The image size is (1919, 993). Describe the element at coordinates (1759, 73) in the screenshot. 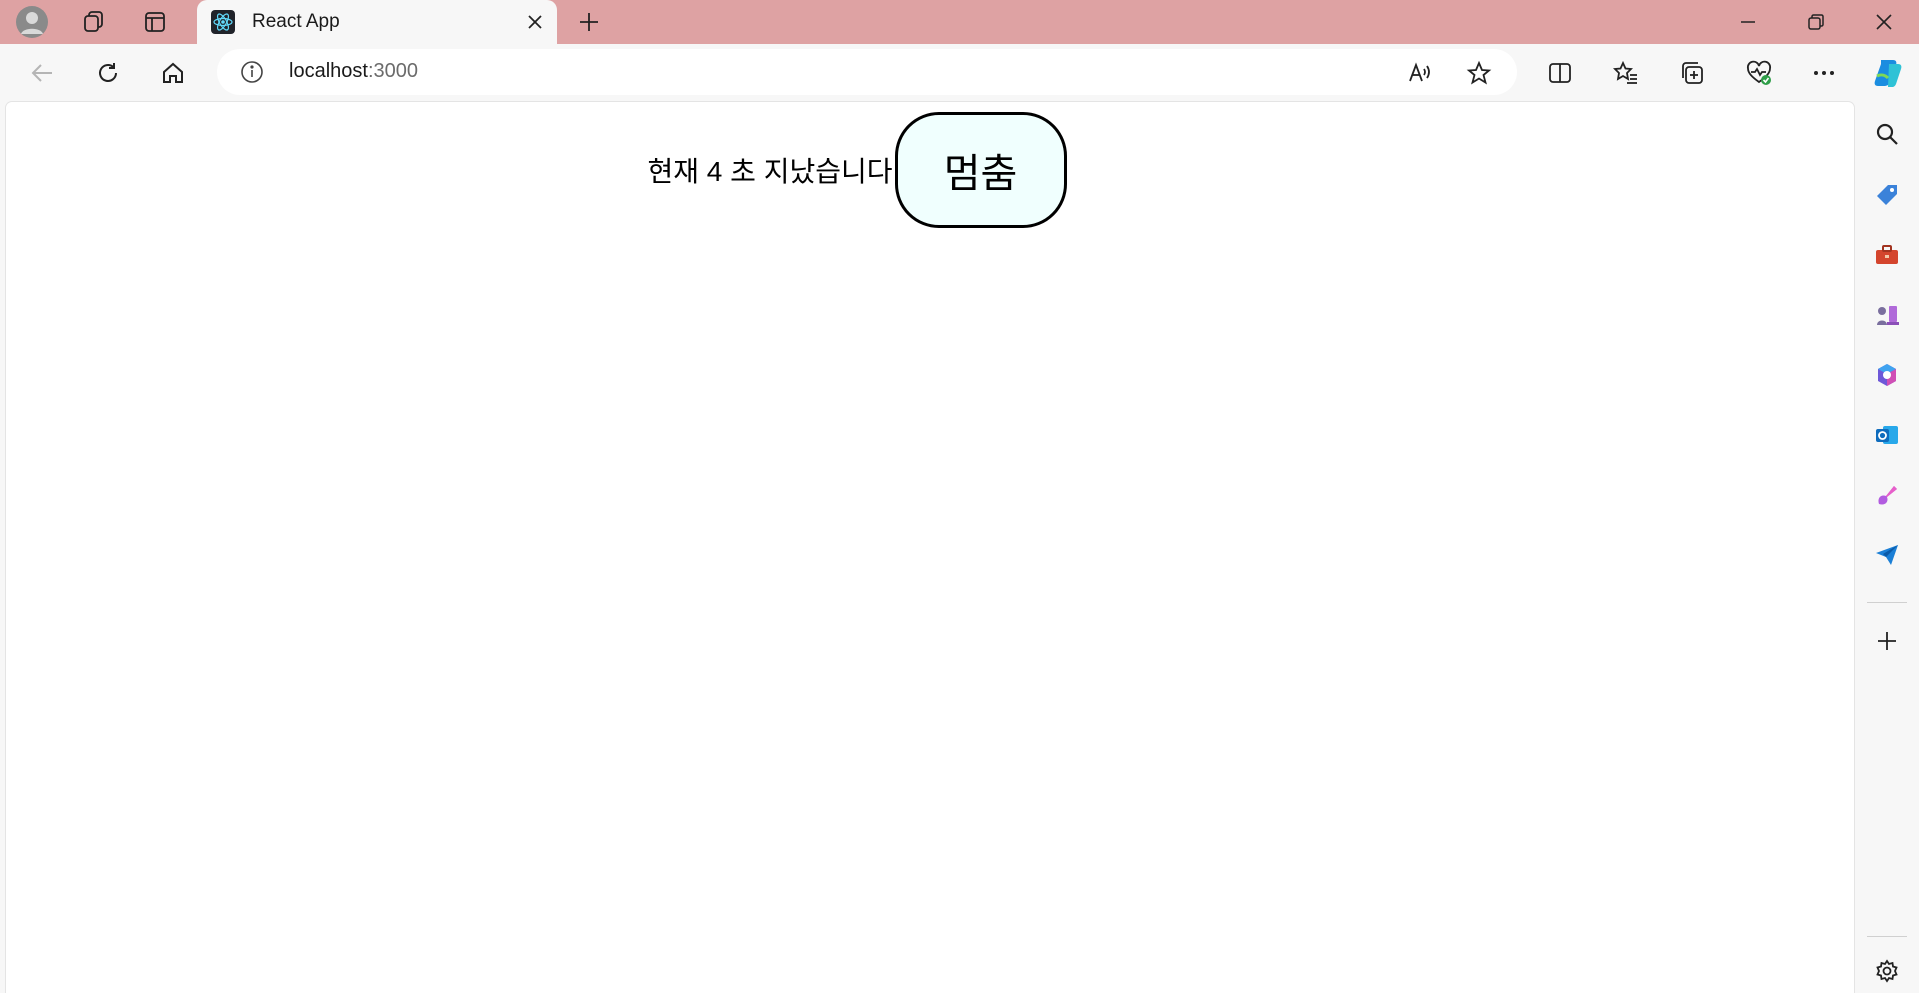

I see `browser-essentials-icon` at that location.